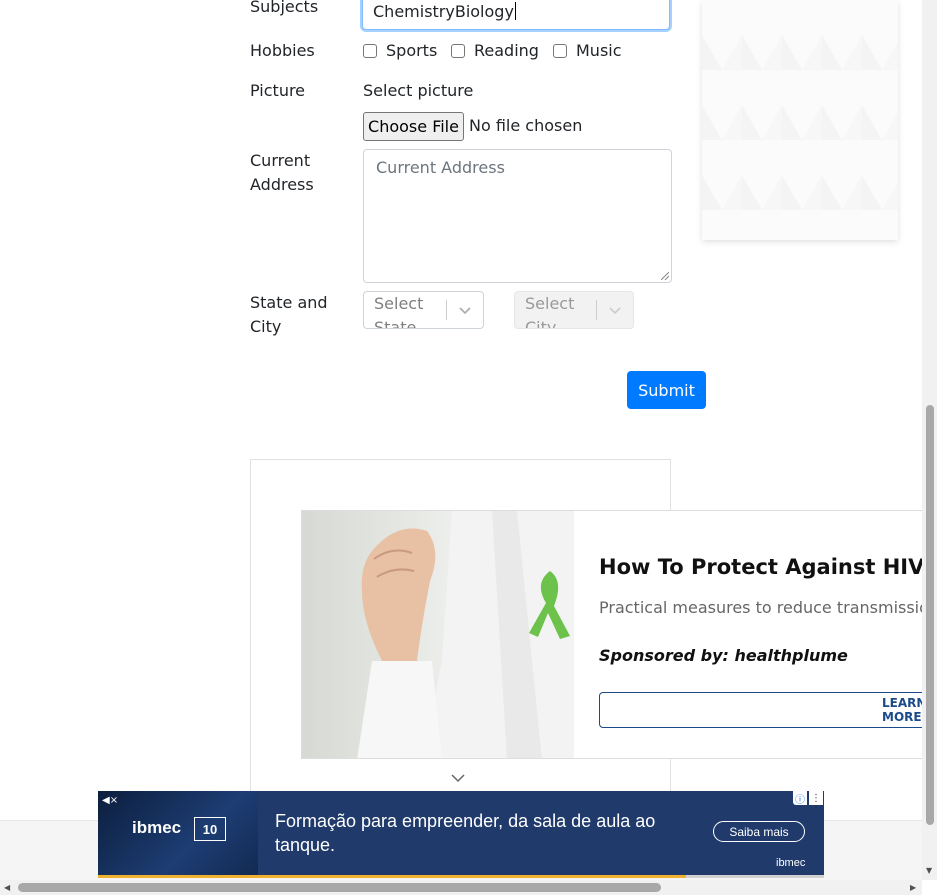 Image resolution: width=937 pixels, height=895 pixels. What do you see at coordinates (913, 887) in the screenshot?
I see `scroll-right-arrow-icon: ▶` at bounding box center [913, 887].